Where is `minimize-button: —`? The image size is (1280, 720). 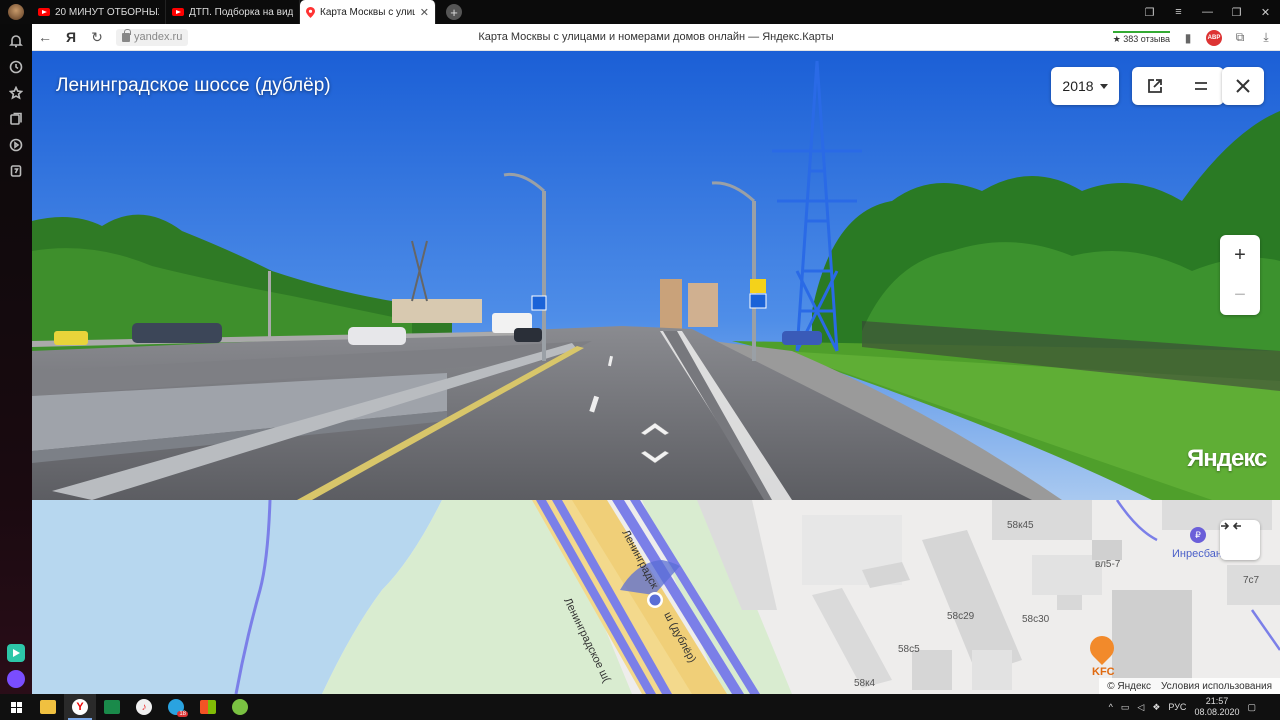
minimize-button: — is located at coordinates (1207, 12).